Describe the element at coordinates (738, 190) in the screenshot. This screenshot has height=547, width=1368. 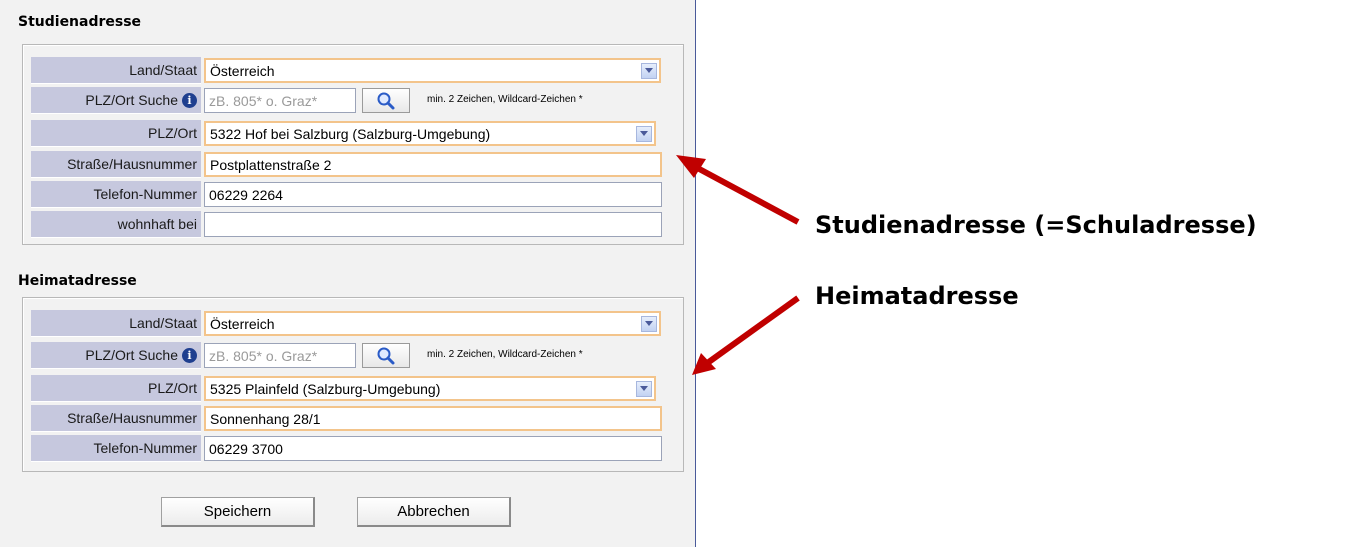
I see `arrow-study` at that location.